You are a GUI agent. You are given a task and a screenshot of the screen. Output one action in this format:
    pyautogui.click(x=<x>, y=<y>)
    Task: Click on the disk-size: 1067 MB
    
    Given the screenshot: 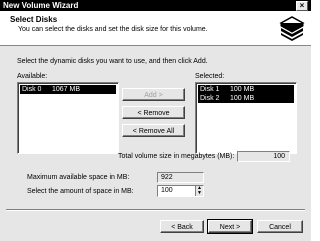 What is the action you would take?
    pyautogui.click(x=66, y=89)
    